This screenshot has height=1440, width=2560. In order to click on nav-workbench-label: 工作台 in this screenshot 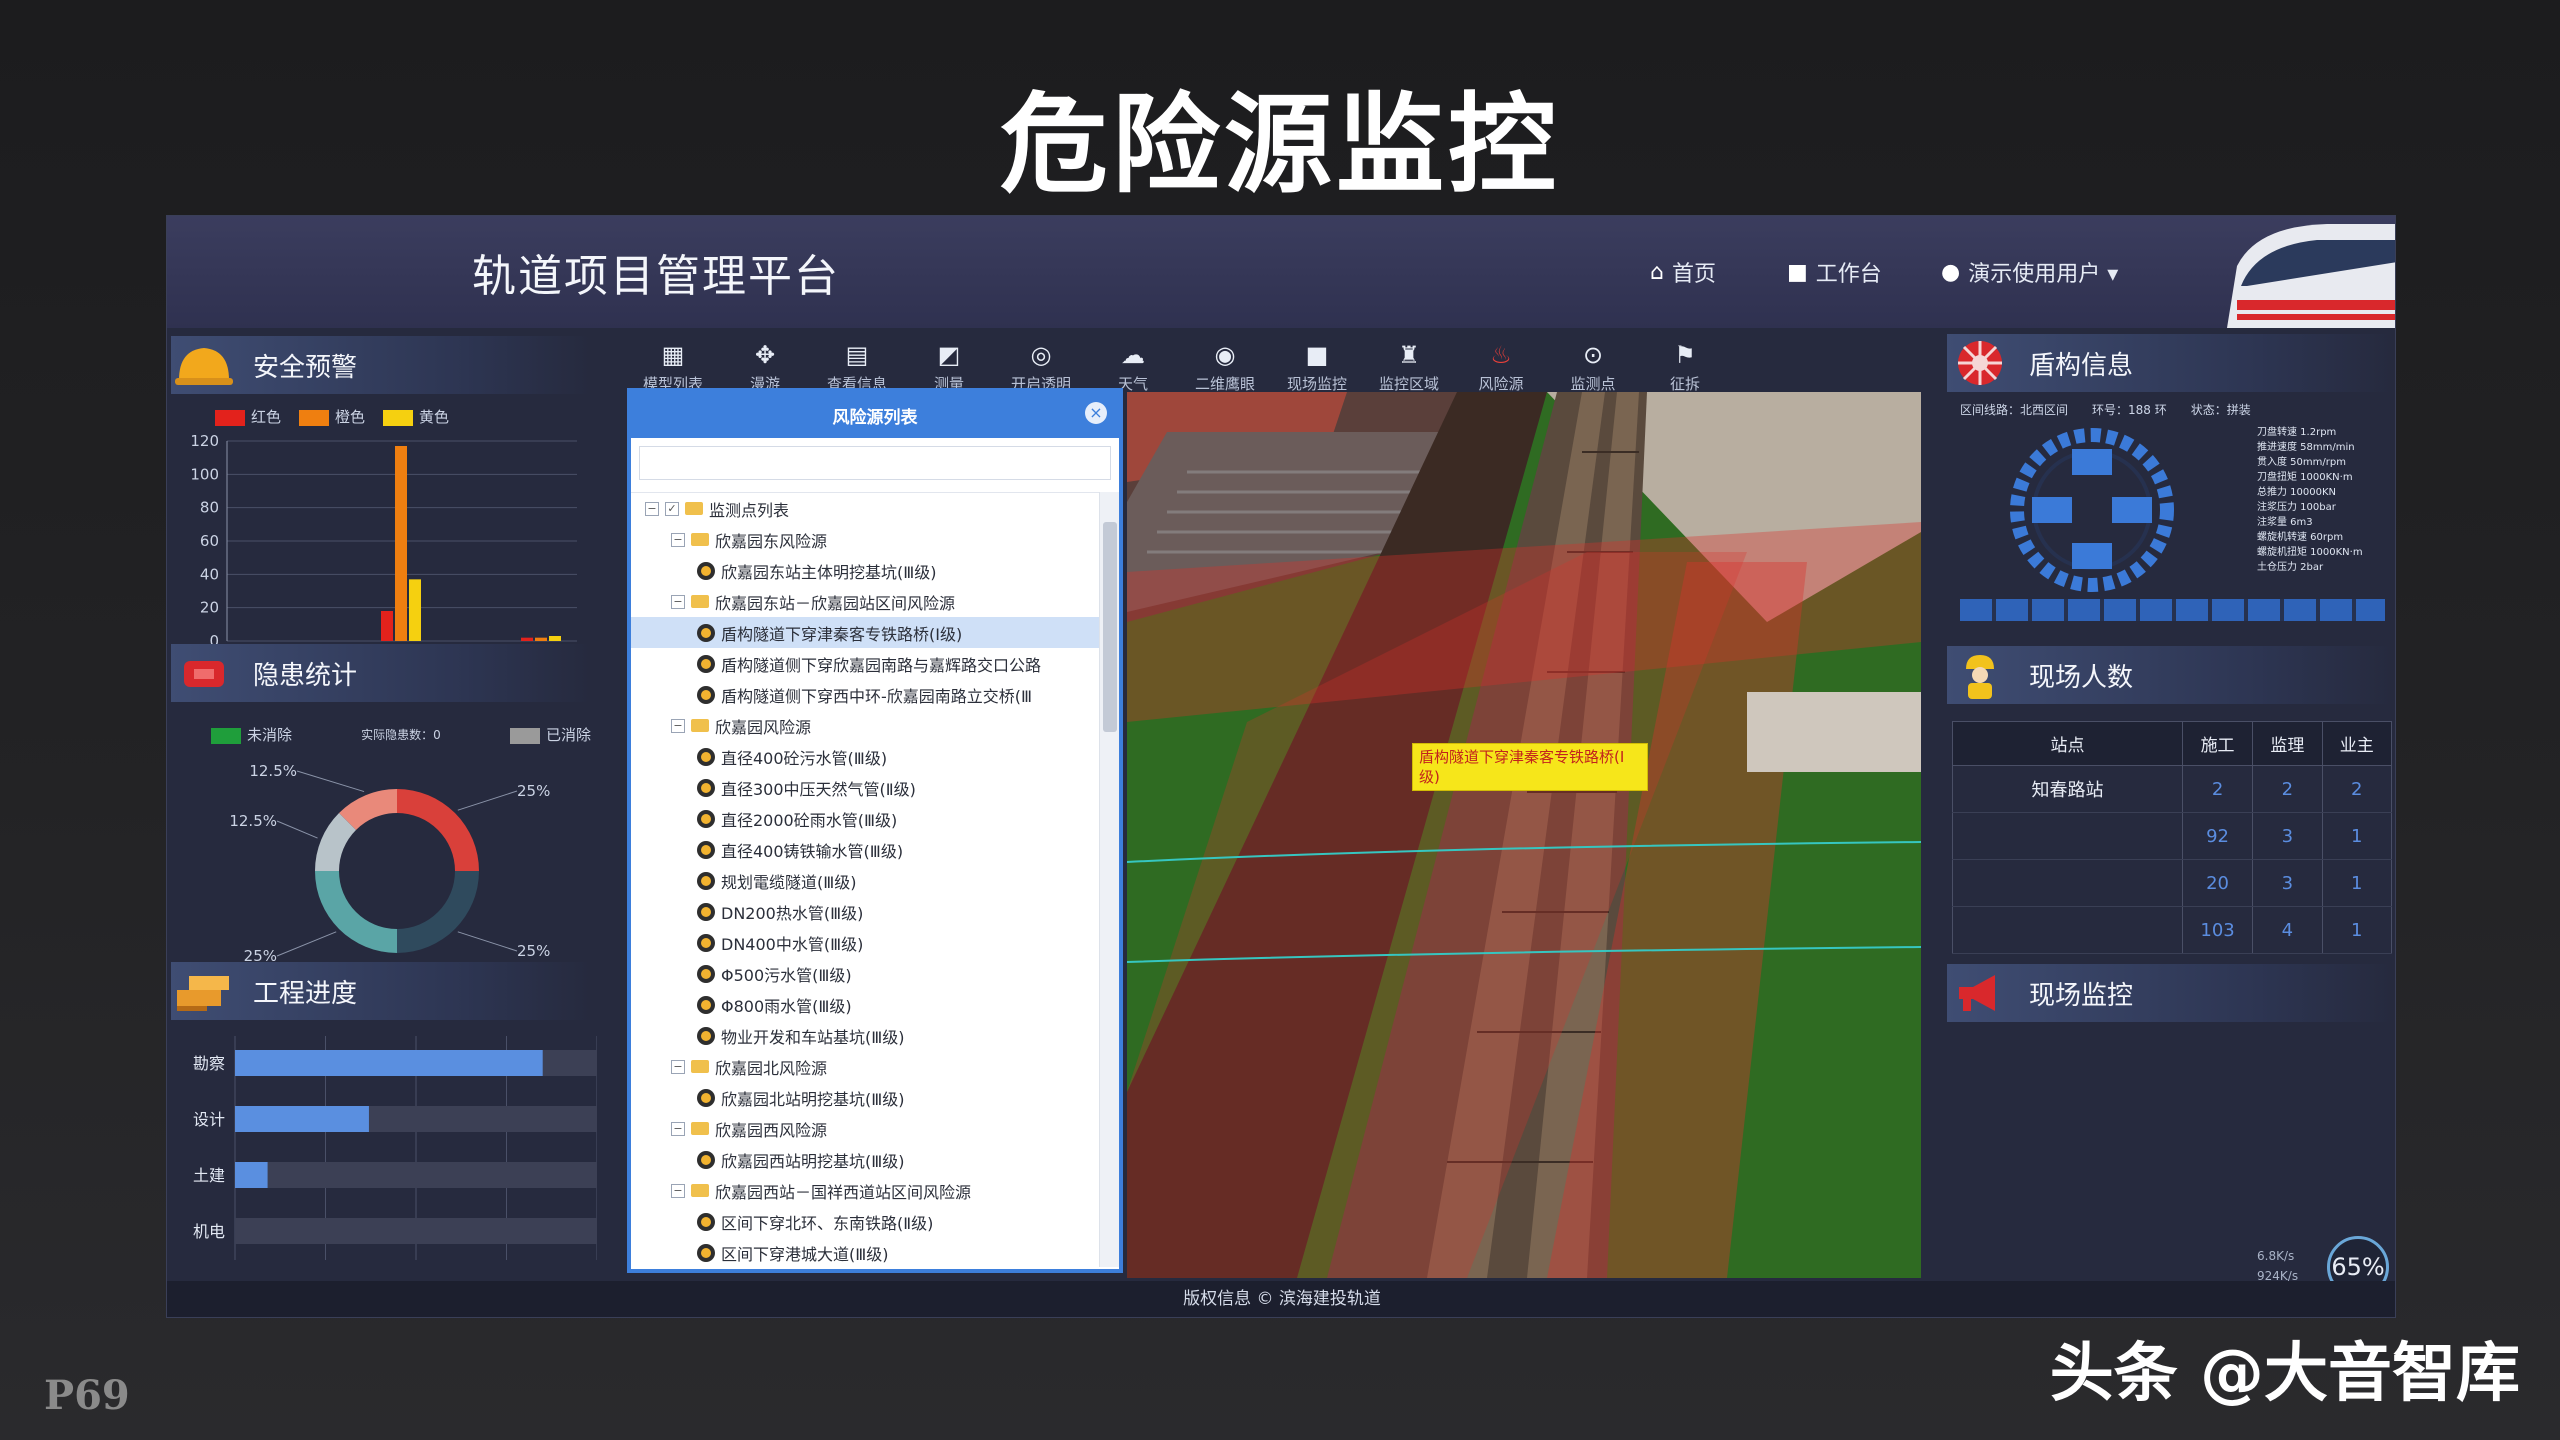, I will do `click(1848, 274)`.